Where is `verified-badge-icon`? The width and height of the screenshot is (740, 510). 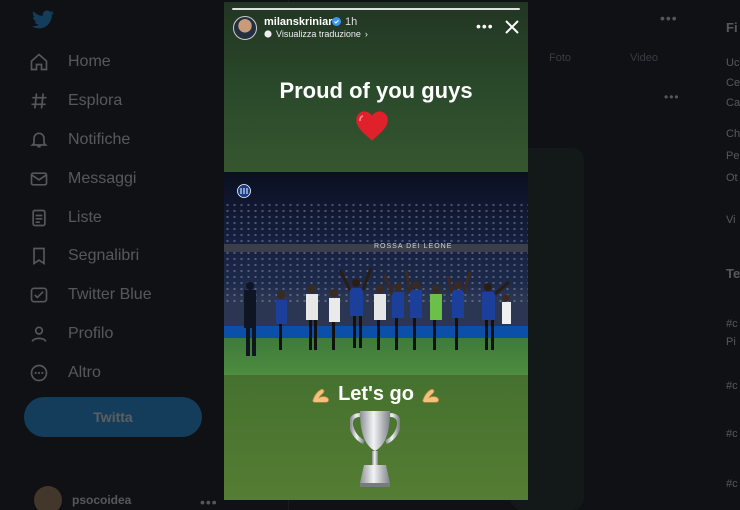
verified-badge-icon is located at coordinates (336, 21).